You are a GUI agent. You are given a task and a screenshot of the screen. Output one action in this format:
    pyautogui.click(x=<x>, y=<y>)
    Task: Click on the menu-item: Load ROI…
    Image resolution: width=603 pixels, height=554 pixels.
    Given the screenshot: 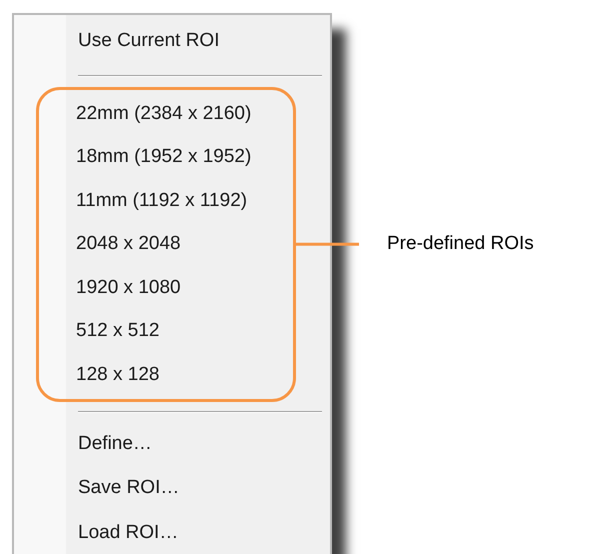 What is the action you would take?
    pyautogui.click(x=172, y=532)
    